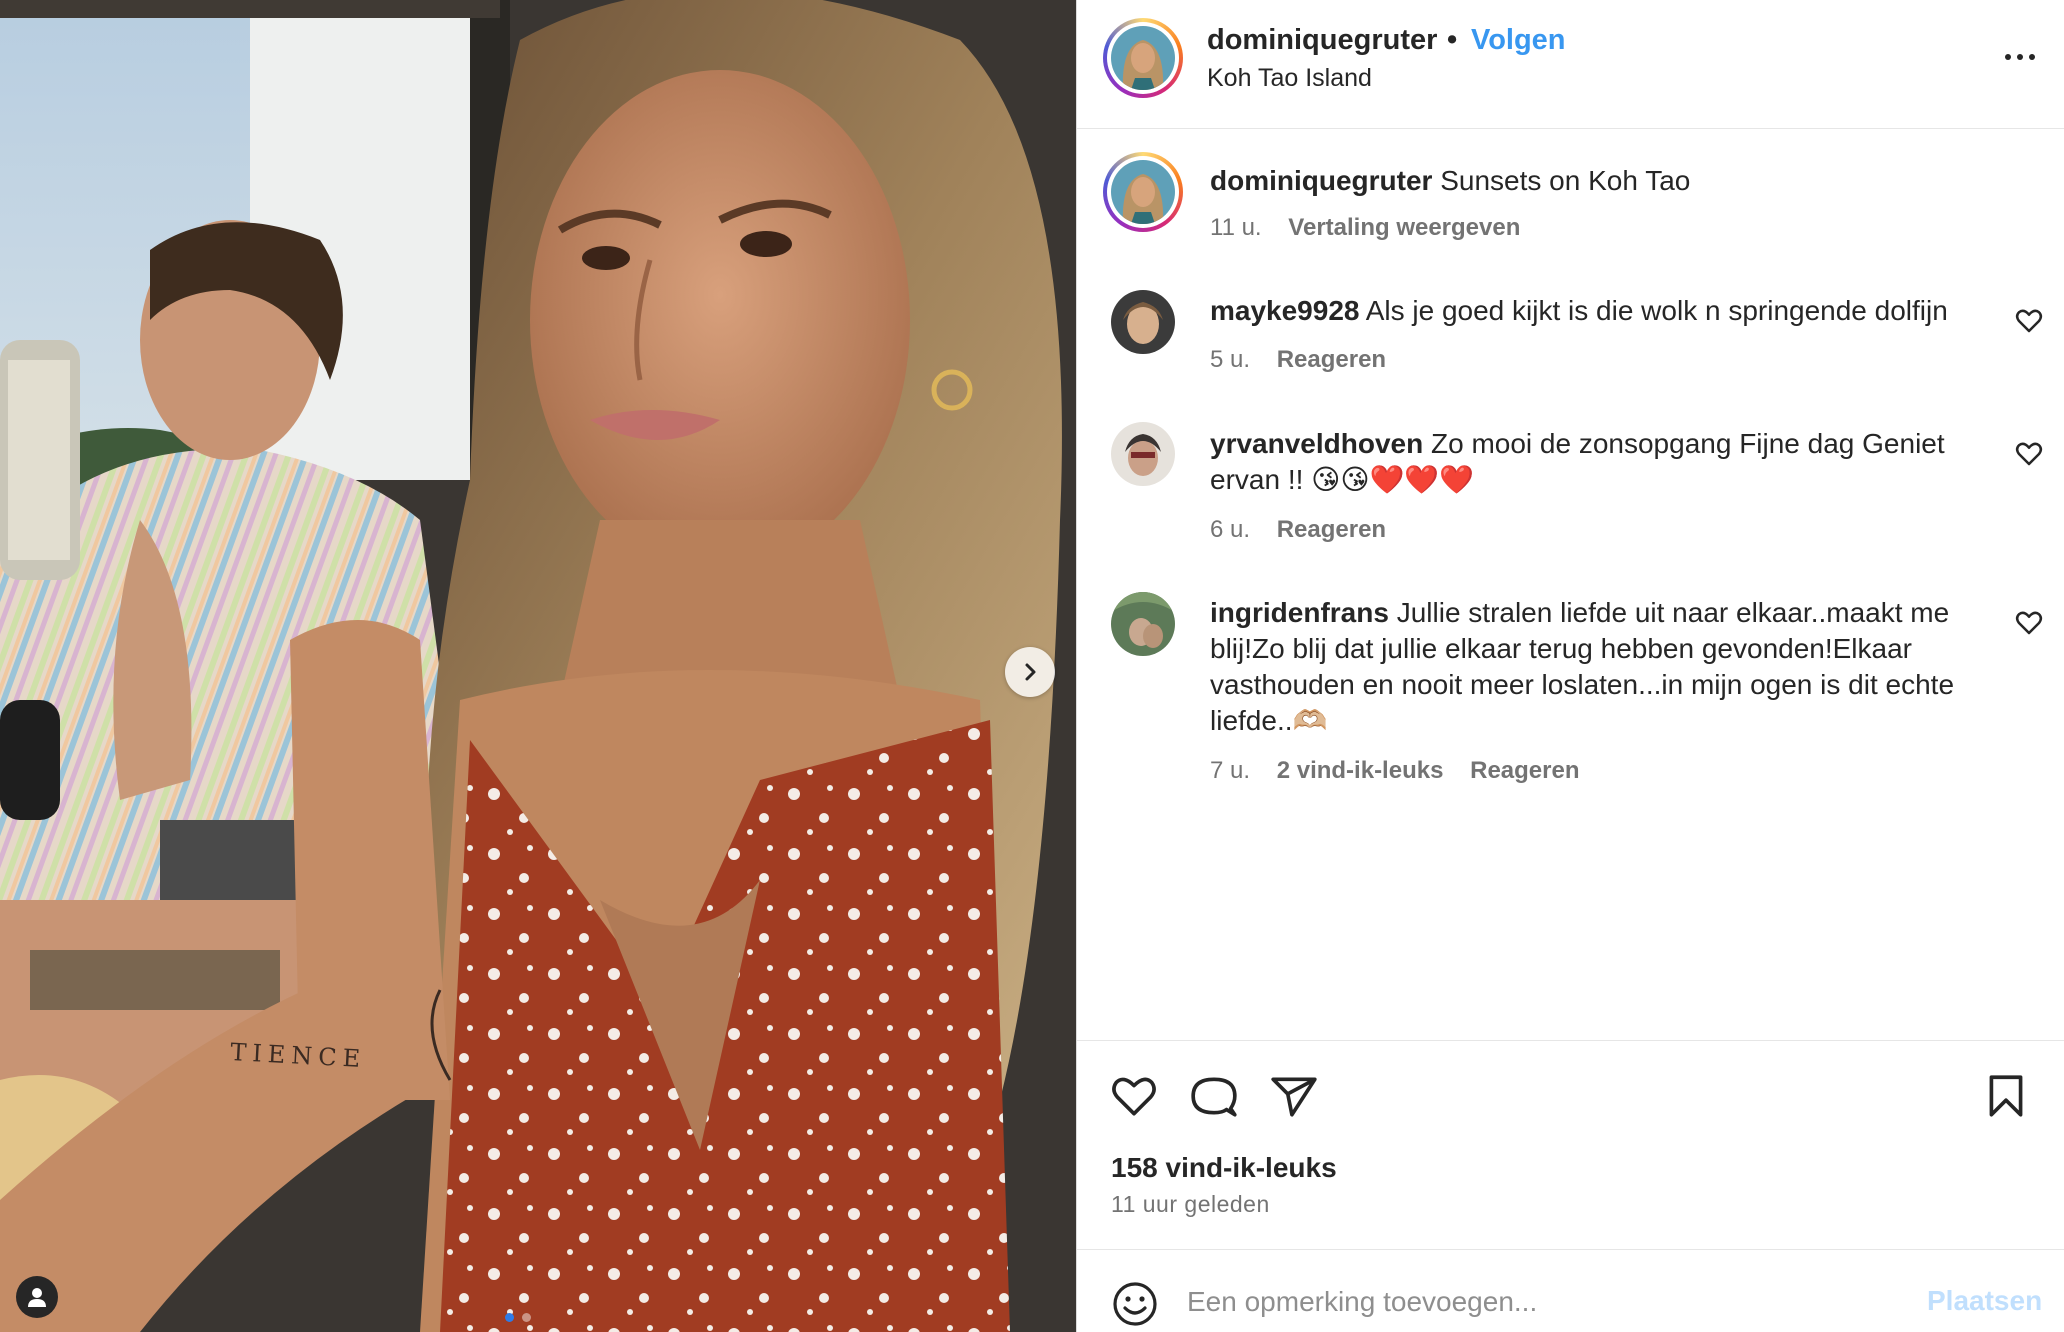 The image size is (2064, 1332). I want to click on more-options-button, so click(2020, 57).